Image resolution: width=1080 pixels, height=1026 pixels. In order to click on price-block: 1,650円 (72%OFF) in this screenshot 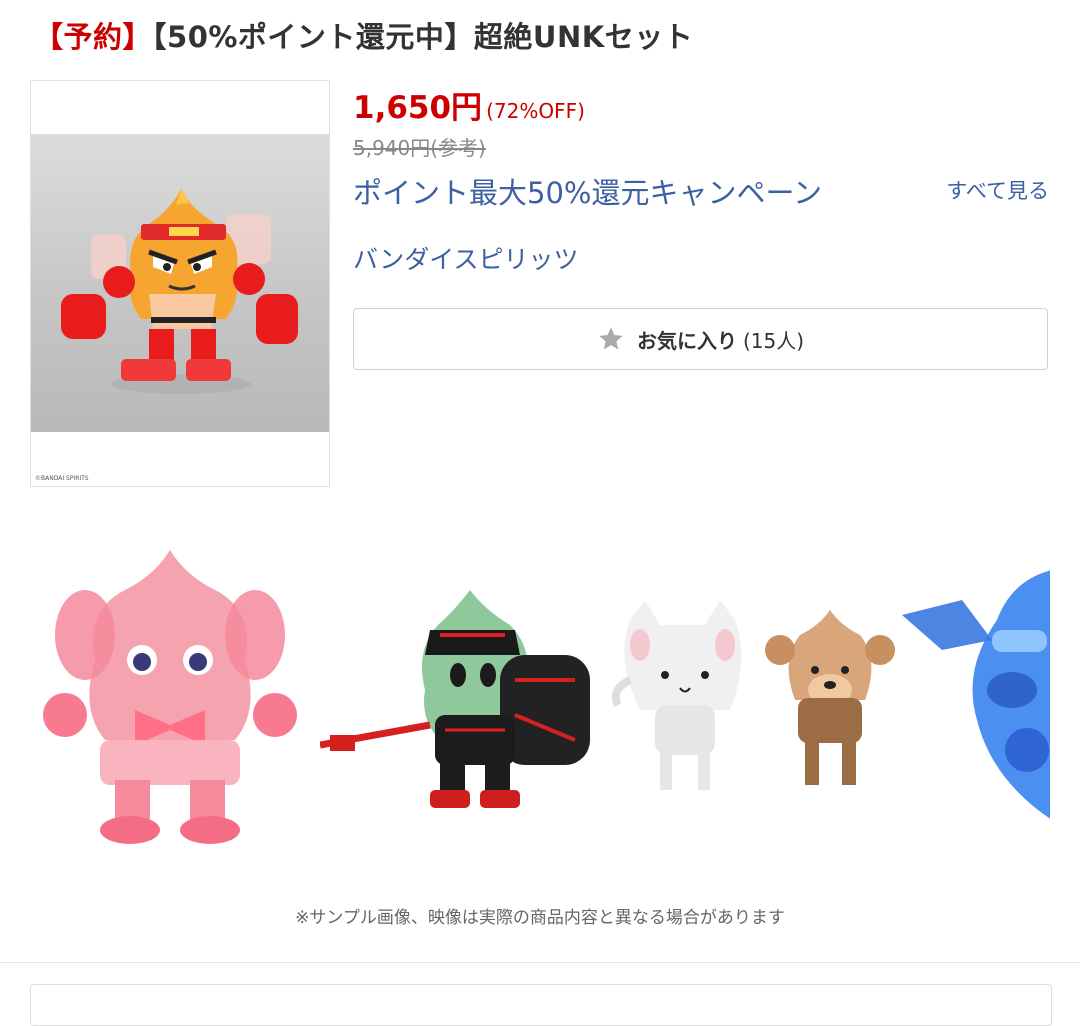, I will do `click(469, 104)`.